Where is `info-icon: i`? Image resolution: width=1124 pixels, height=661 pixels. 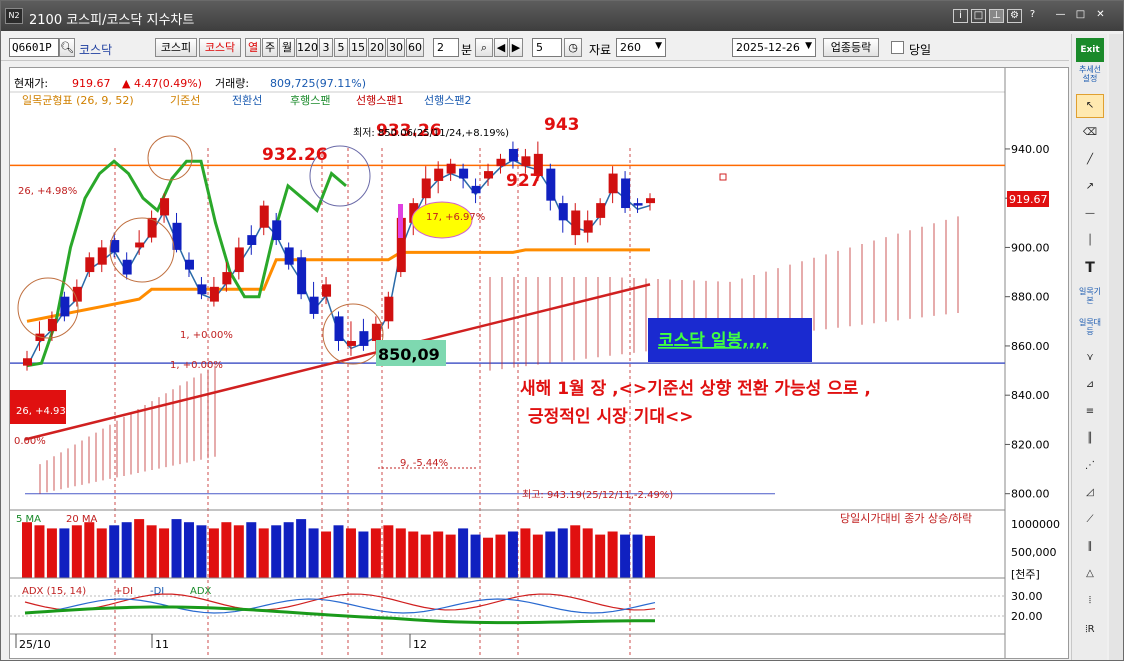 info-icon: i is located at coordinates (960, 16).